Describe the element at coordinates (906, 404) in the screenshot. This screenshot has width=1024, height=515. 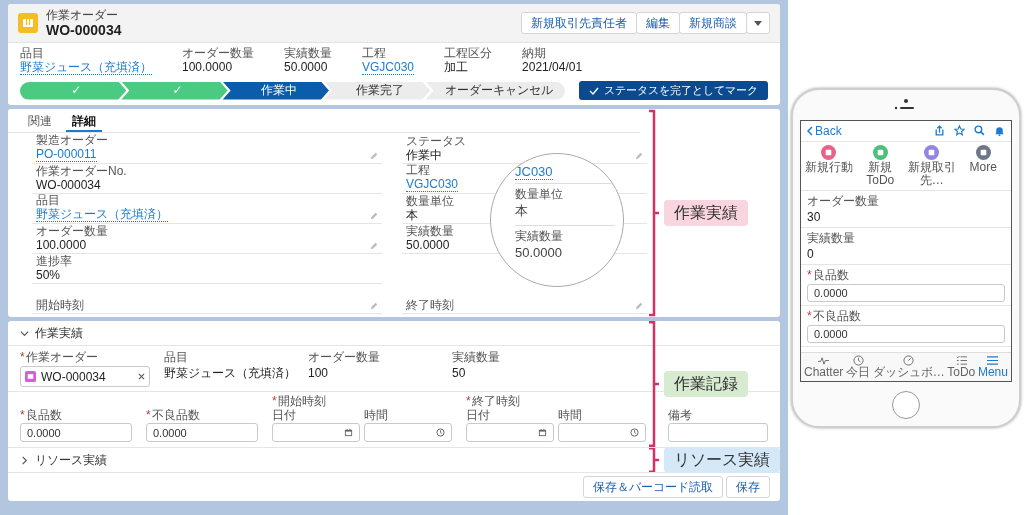
I see `home-button` at that location.